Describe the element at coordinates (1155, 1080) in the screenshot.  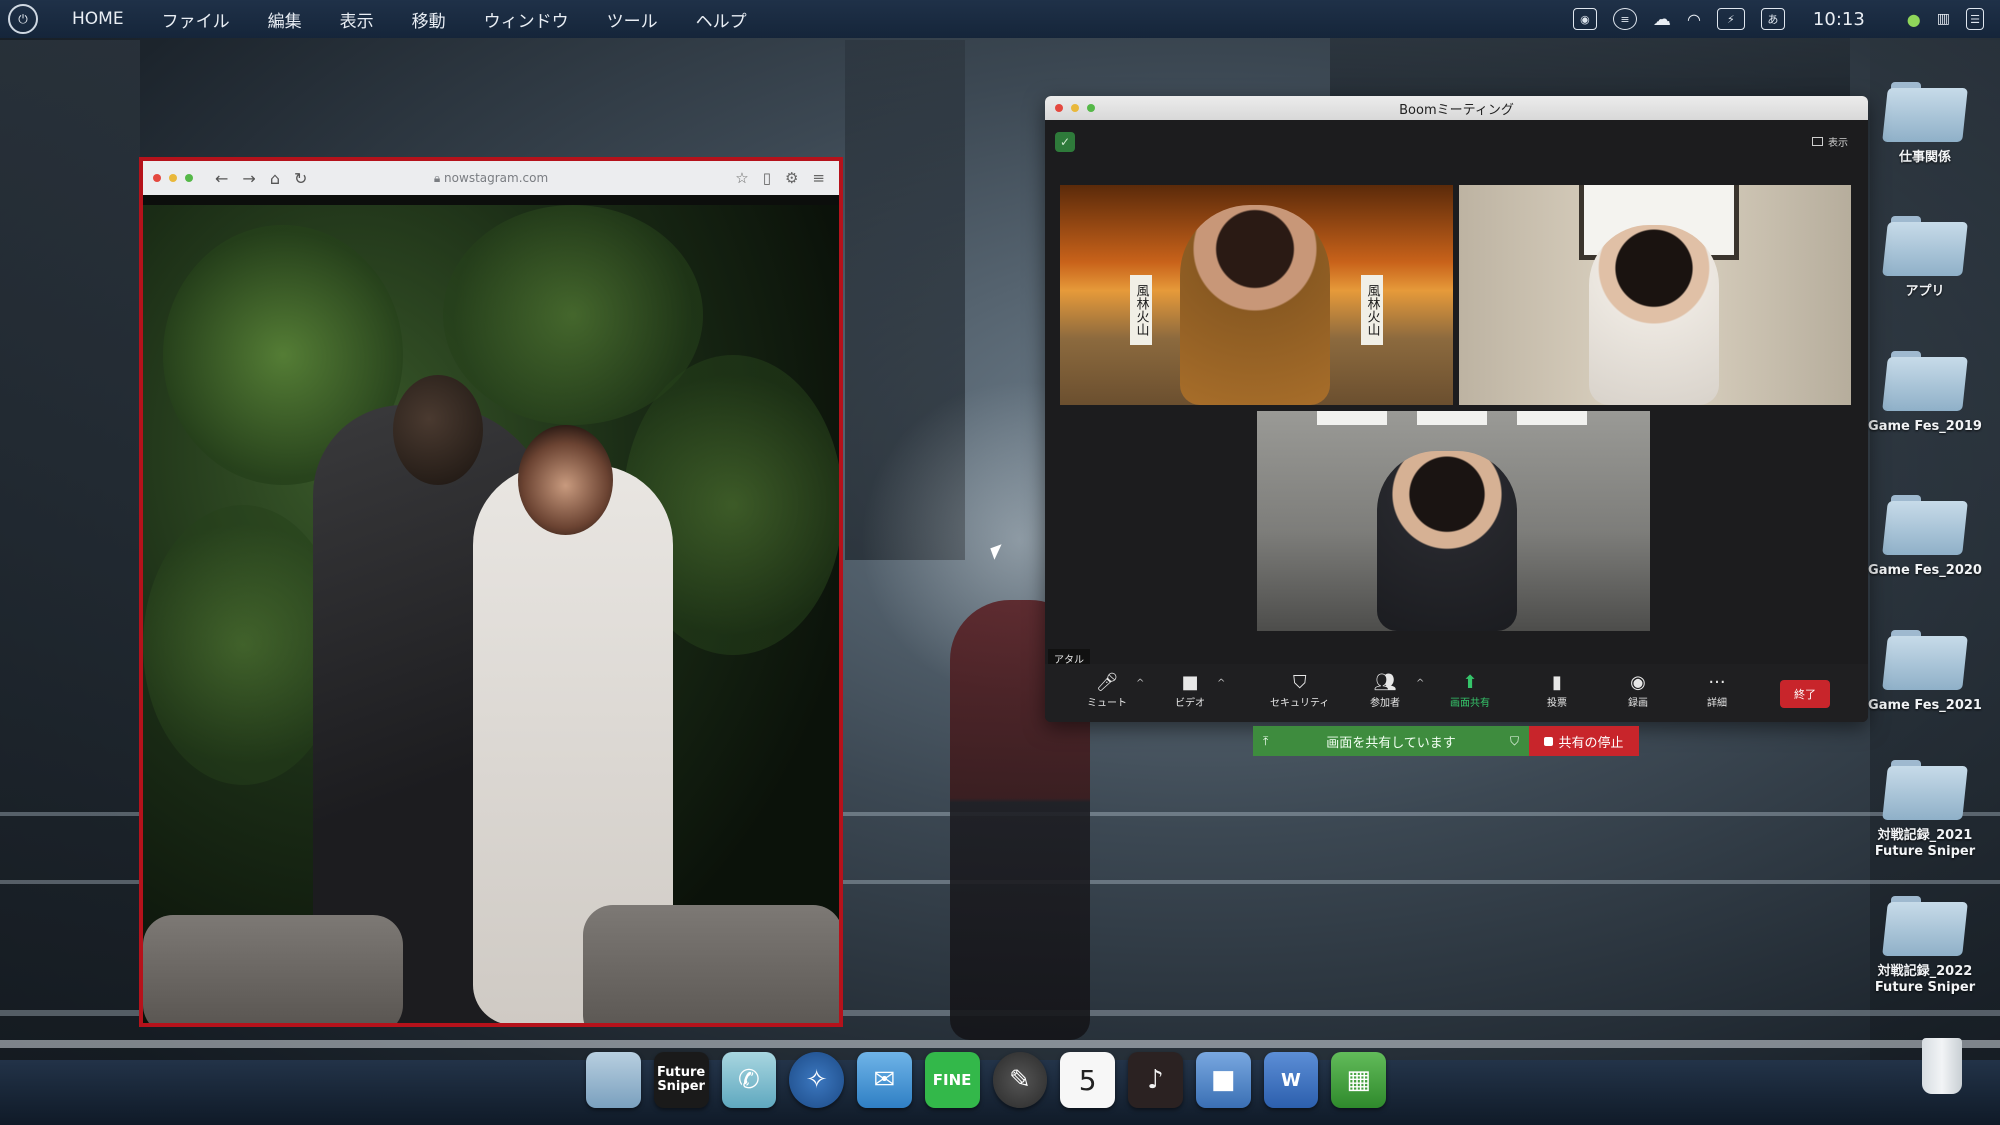
I see `dock-music-icon: ♪` at that location.